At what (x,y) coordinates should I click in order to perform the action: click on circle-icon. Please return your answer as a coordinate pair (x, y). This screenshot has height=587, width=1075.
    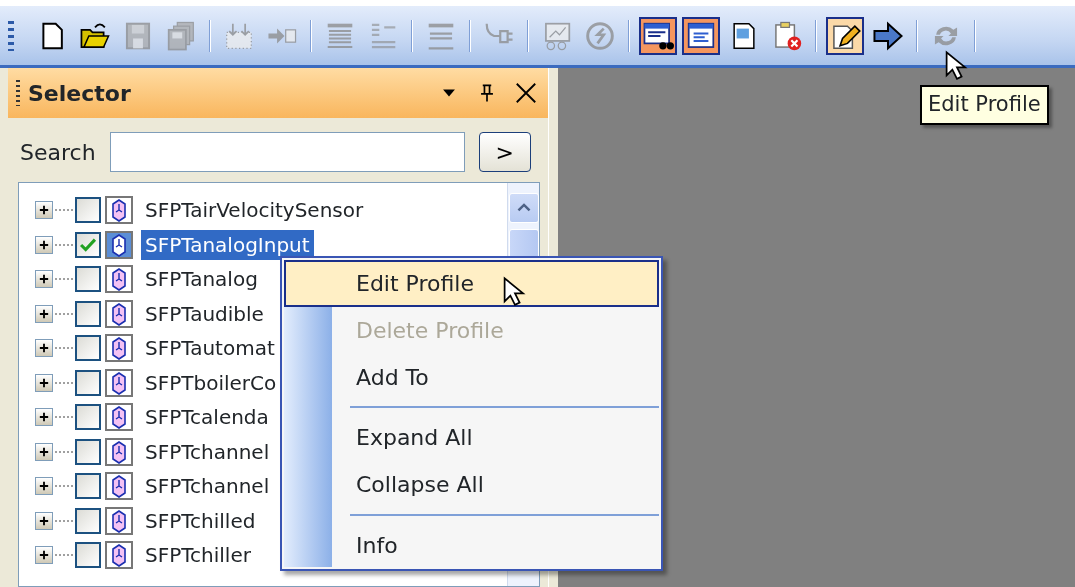
    Looking at the image, I should click on (600, 35).